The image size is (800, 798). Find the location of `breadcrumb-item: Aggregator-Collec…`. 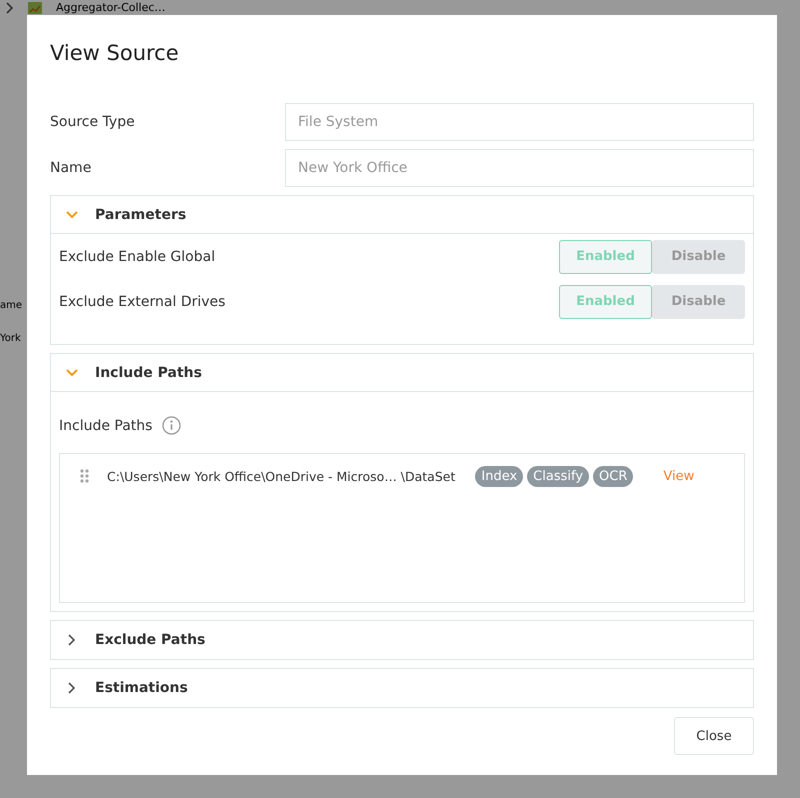

breadcrumb-item: Aggregator-Collec… is located at coordinates (111, 7).